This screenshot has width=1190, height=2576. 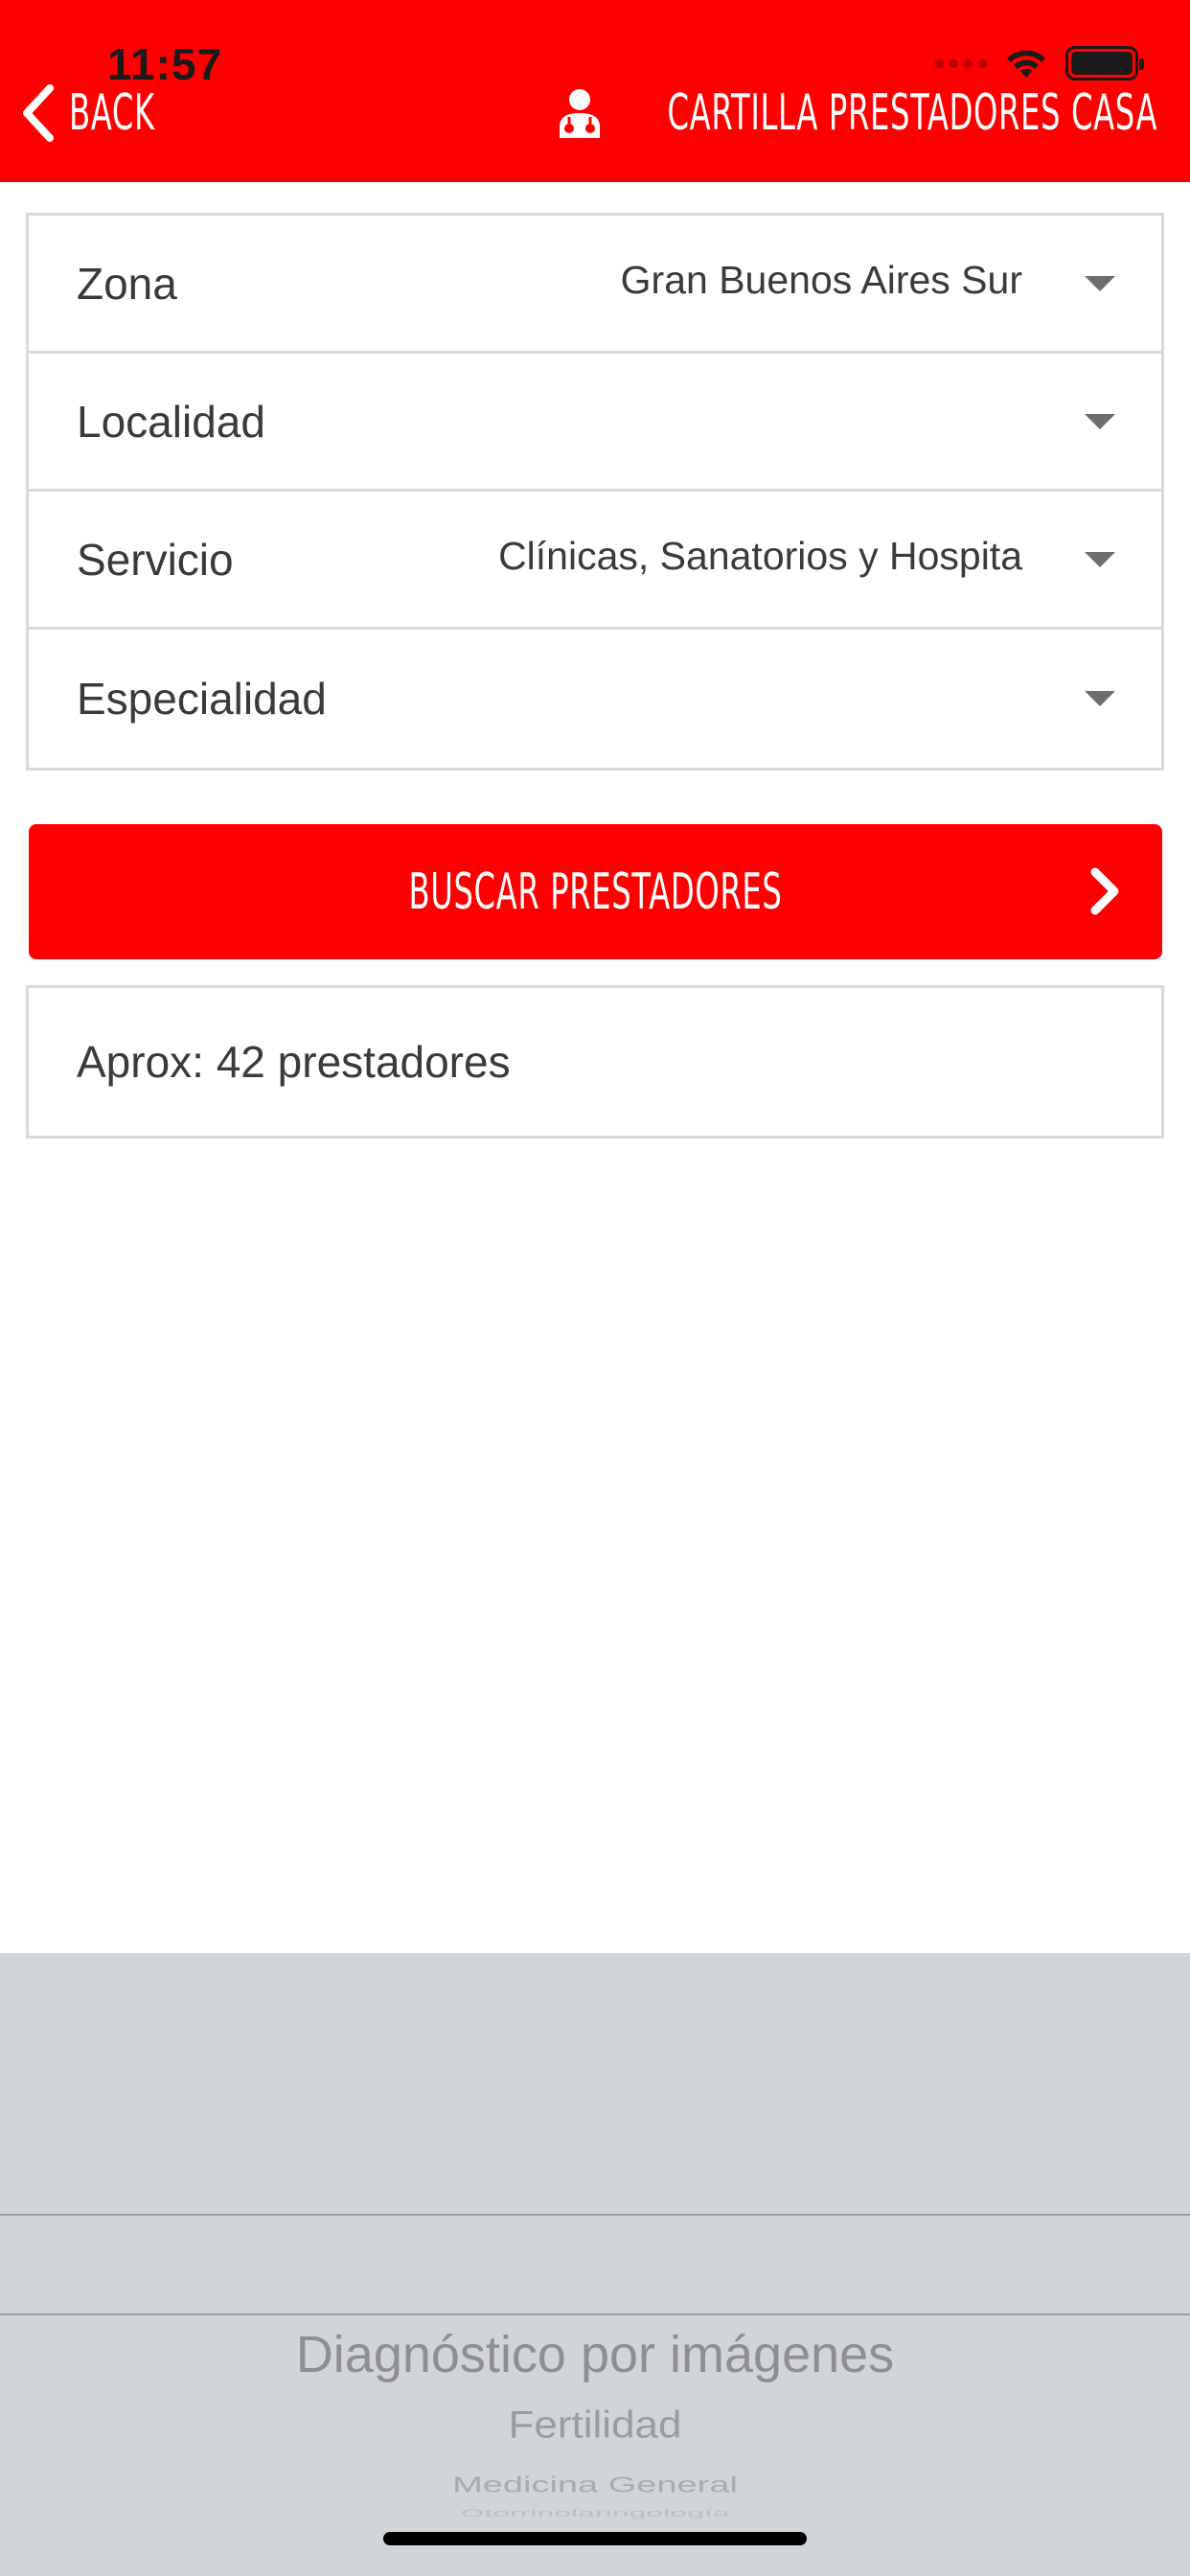 I want to click on search-providers-button: BUSCAR PRESTADORES, so click(x=595, y=891).